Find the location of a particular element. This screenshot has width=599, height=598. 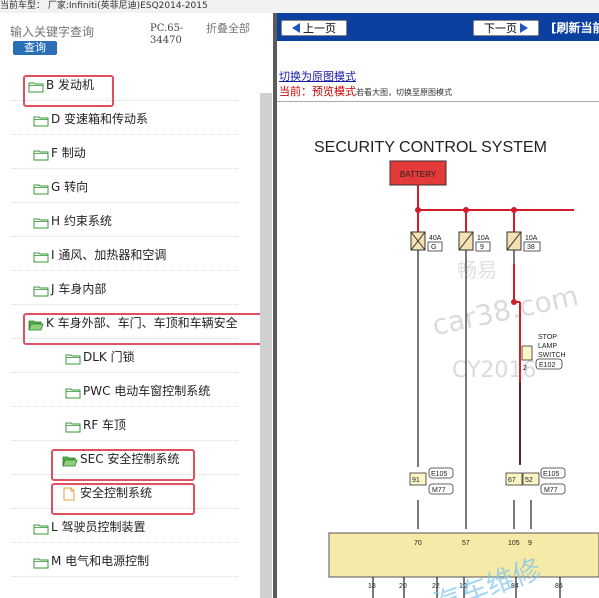

fuse-group: 40A G 10A 9 10A 38 is located at coordinates (475, 241).